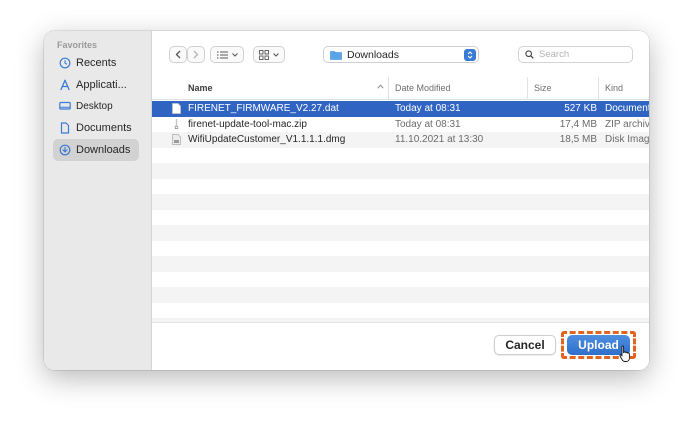  I want to click on location-popup: Downloads, so click(401, 54).